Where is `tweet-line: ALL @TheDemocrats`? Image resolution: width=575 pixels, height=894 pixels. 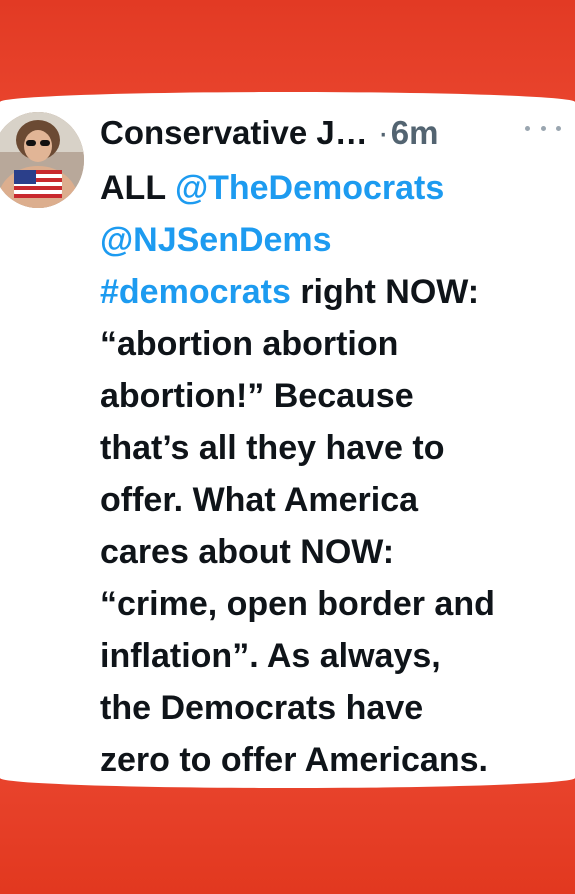
tweet-line: ALL @TheDemocrats is located at coordinates (335, 188).